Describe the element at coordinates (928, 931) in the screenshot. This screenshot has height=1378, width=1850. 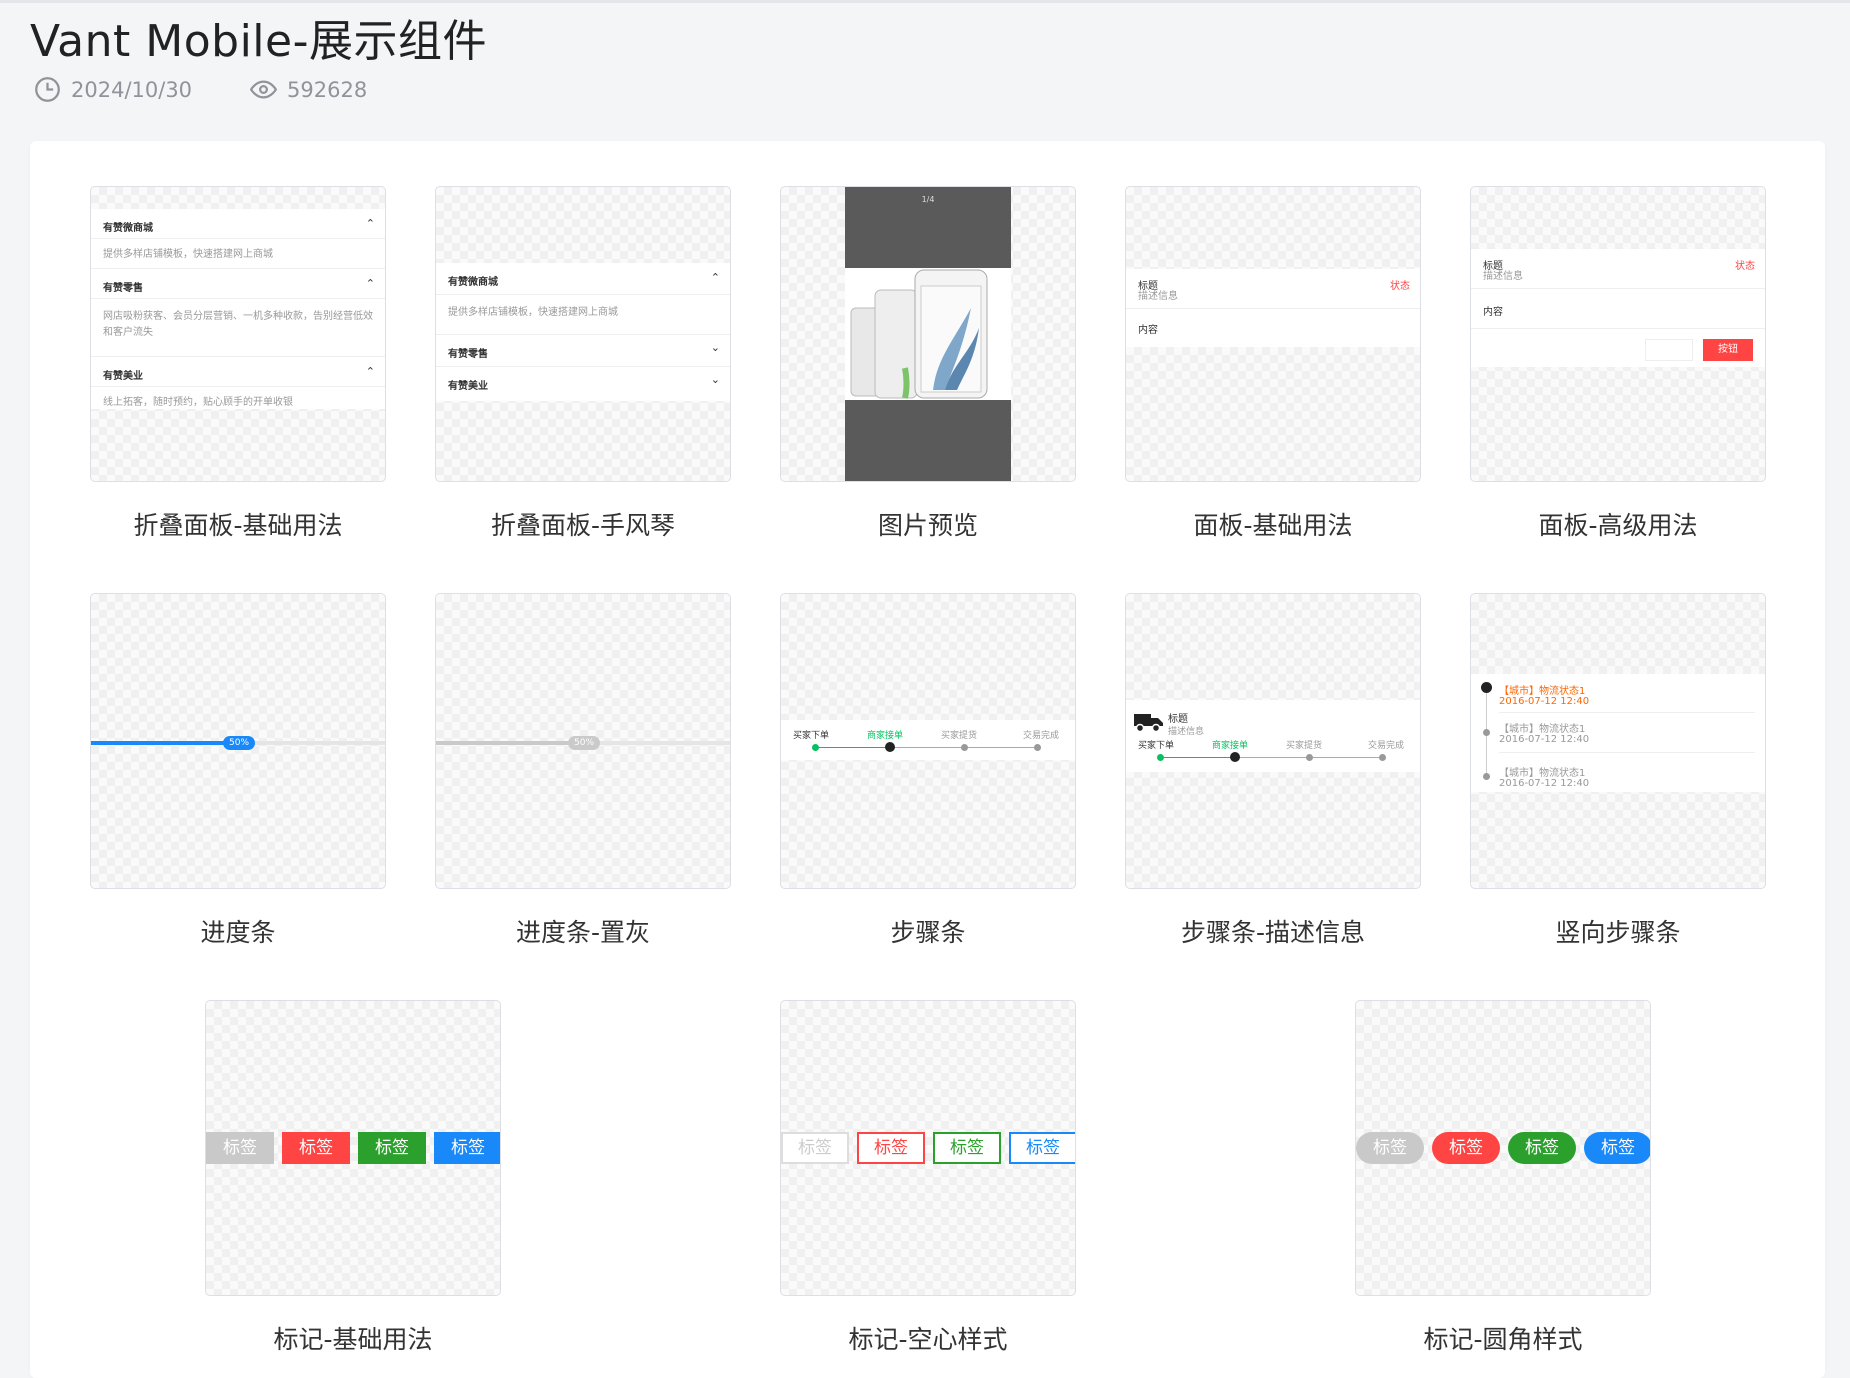
I see `card-caption: 步骤条` at that location.